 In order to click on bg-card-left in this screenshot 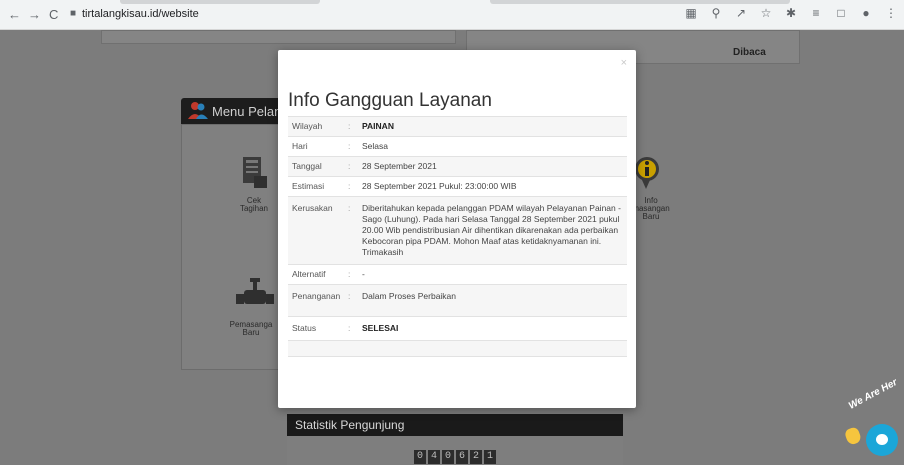, I will do `click(278, 37)`.